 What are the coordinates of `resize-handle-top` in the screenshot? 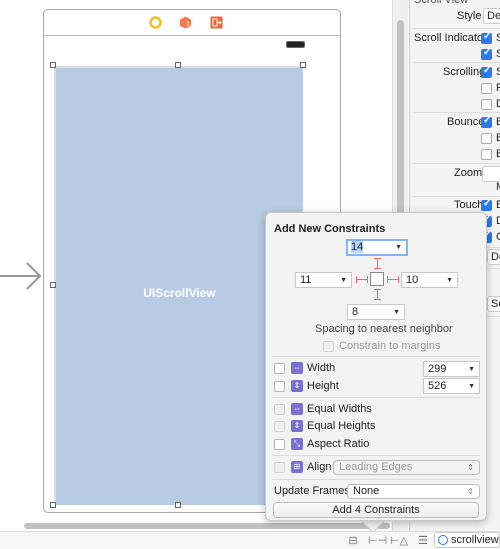 It's located at (178, 65).